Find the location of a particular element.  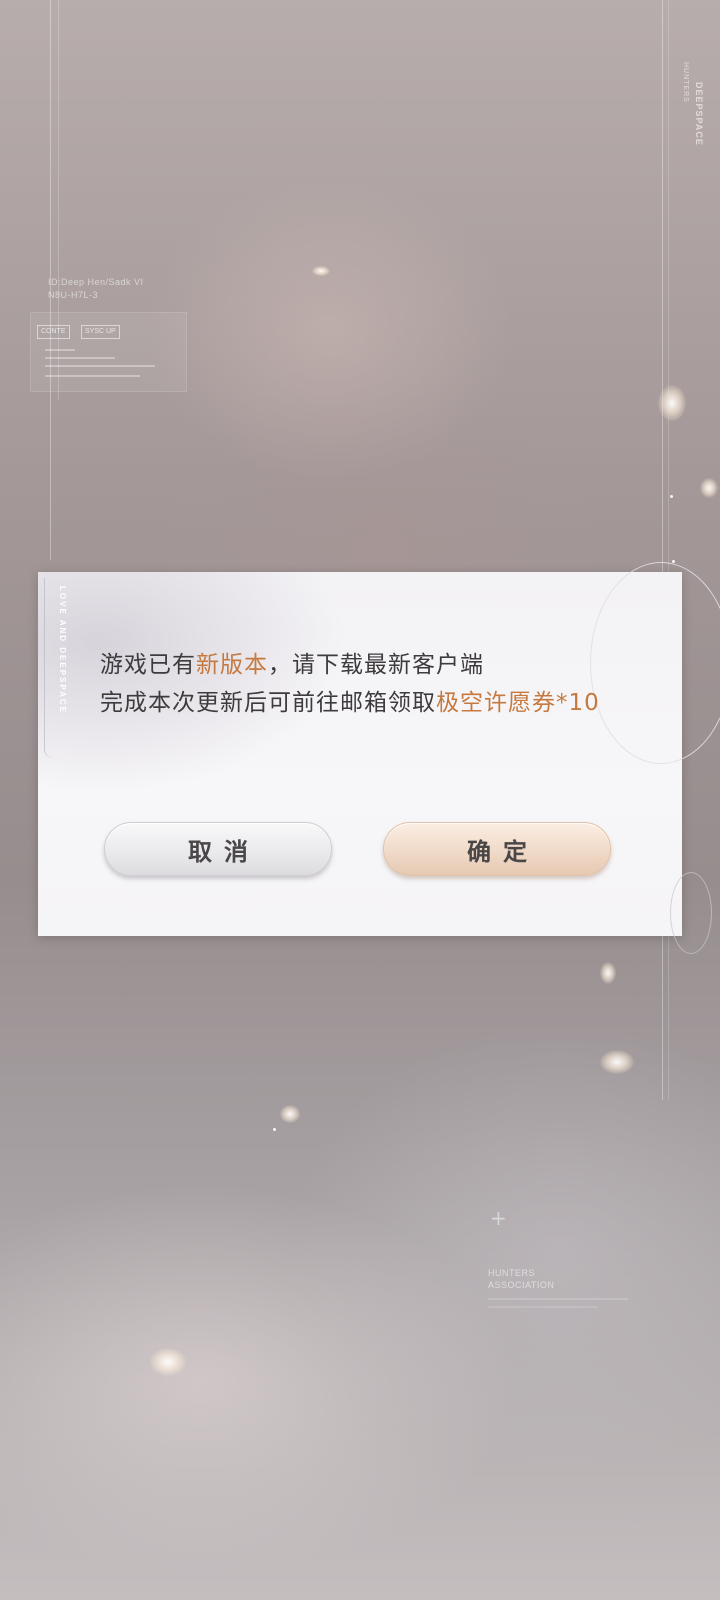

association-line-1: HUNTERS is located at coordinates (512, 1273).